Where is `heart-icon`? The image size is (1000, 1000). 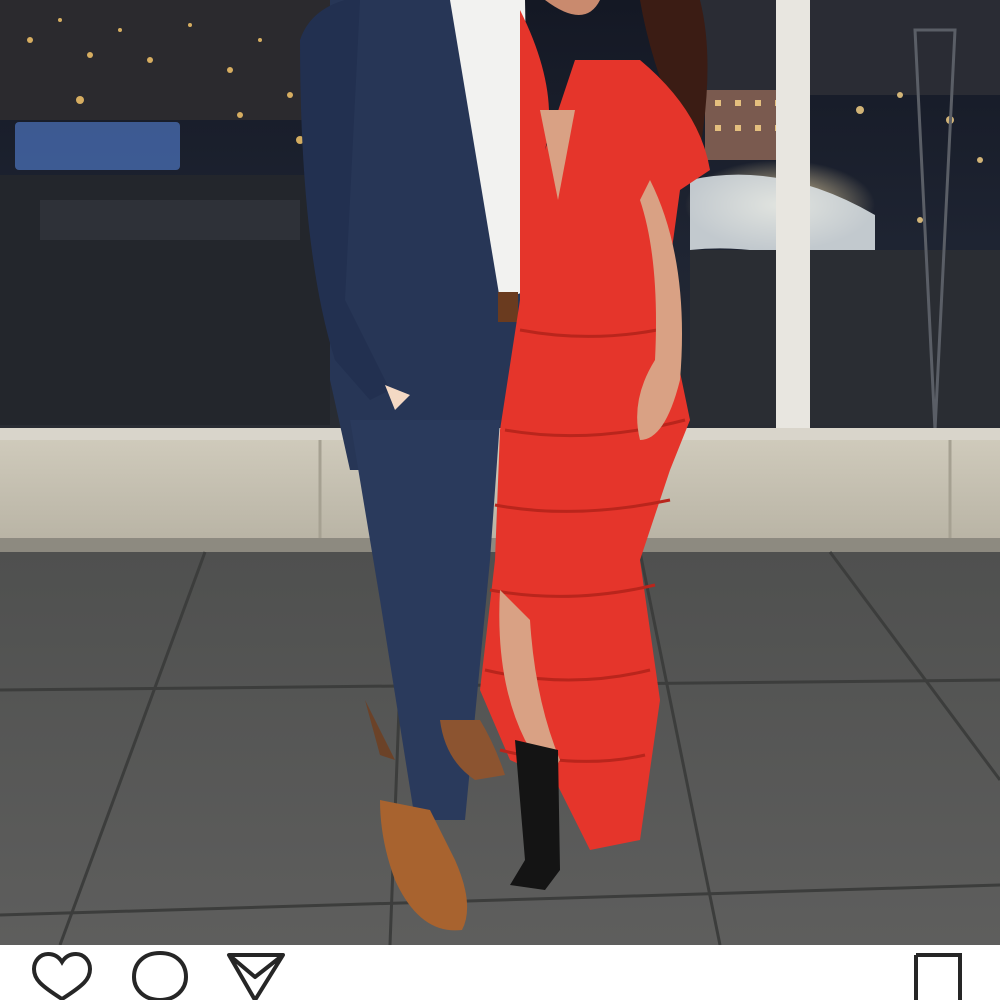
heart-icon is located at coordinates (62, 972).